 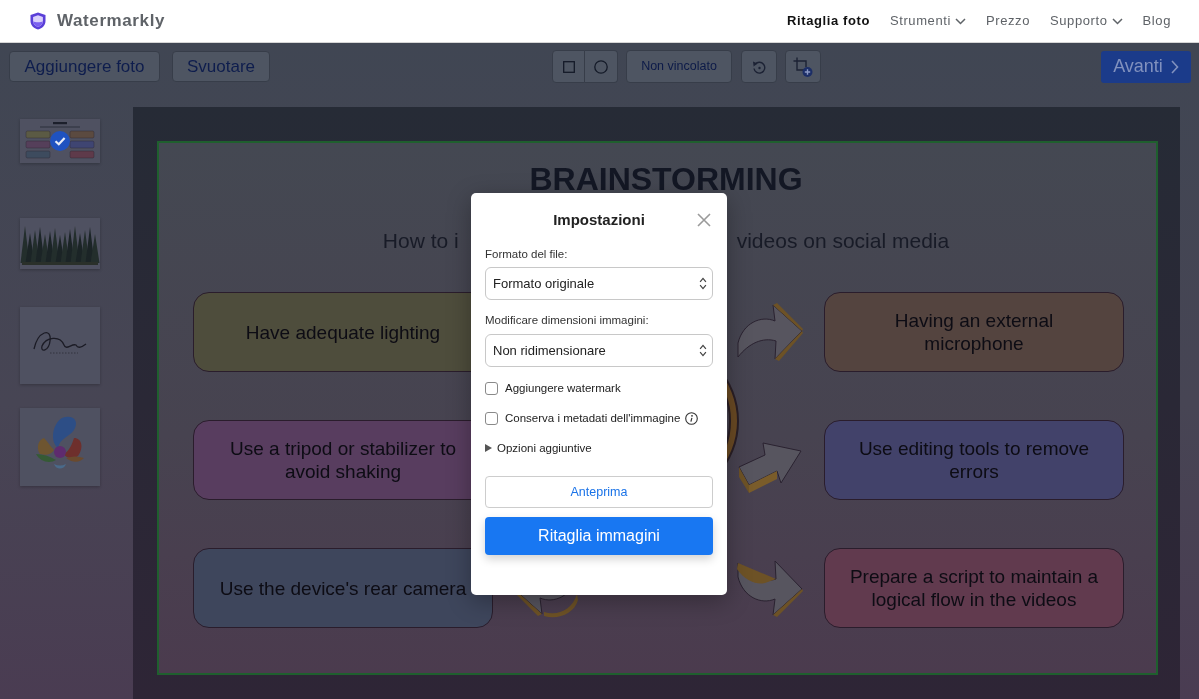 I want to click on checkbox-label: Aggiungere watermark, so click(x=563, y=388).